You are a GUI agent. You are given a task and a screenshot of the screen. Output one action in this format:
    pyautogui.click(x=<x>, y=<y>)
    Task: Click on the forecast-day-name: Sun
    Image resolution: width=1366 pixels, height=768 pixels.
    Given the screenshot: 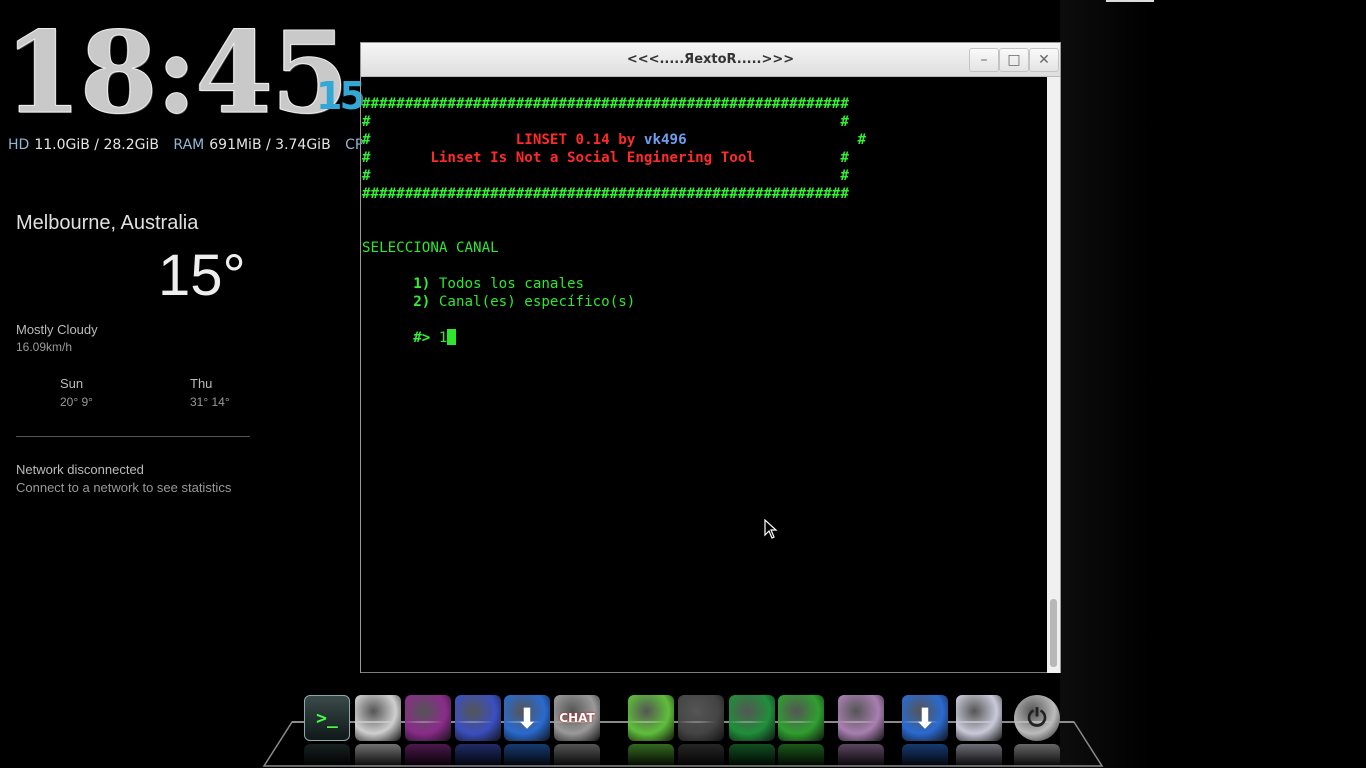 What is the action you would take?
    pyautogui.click(x=72, y=383)
    